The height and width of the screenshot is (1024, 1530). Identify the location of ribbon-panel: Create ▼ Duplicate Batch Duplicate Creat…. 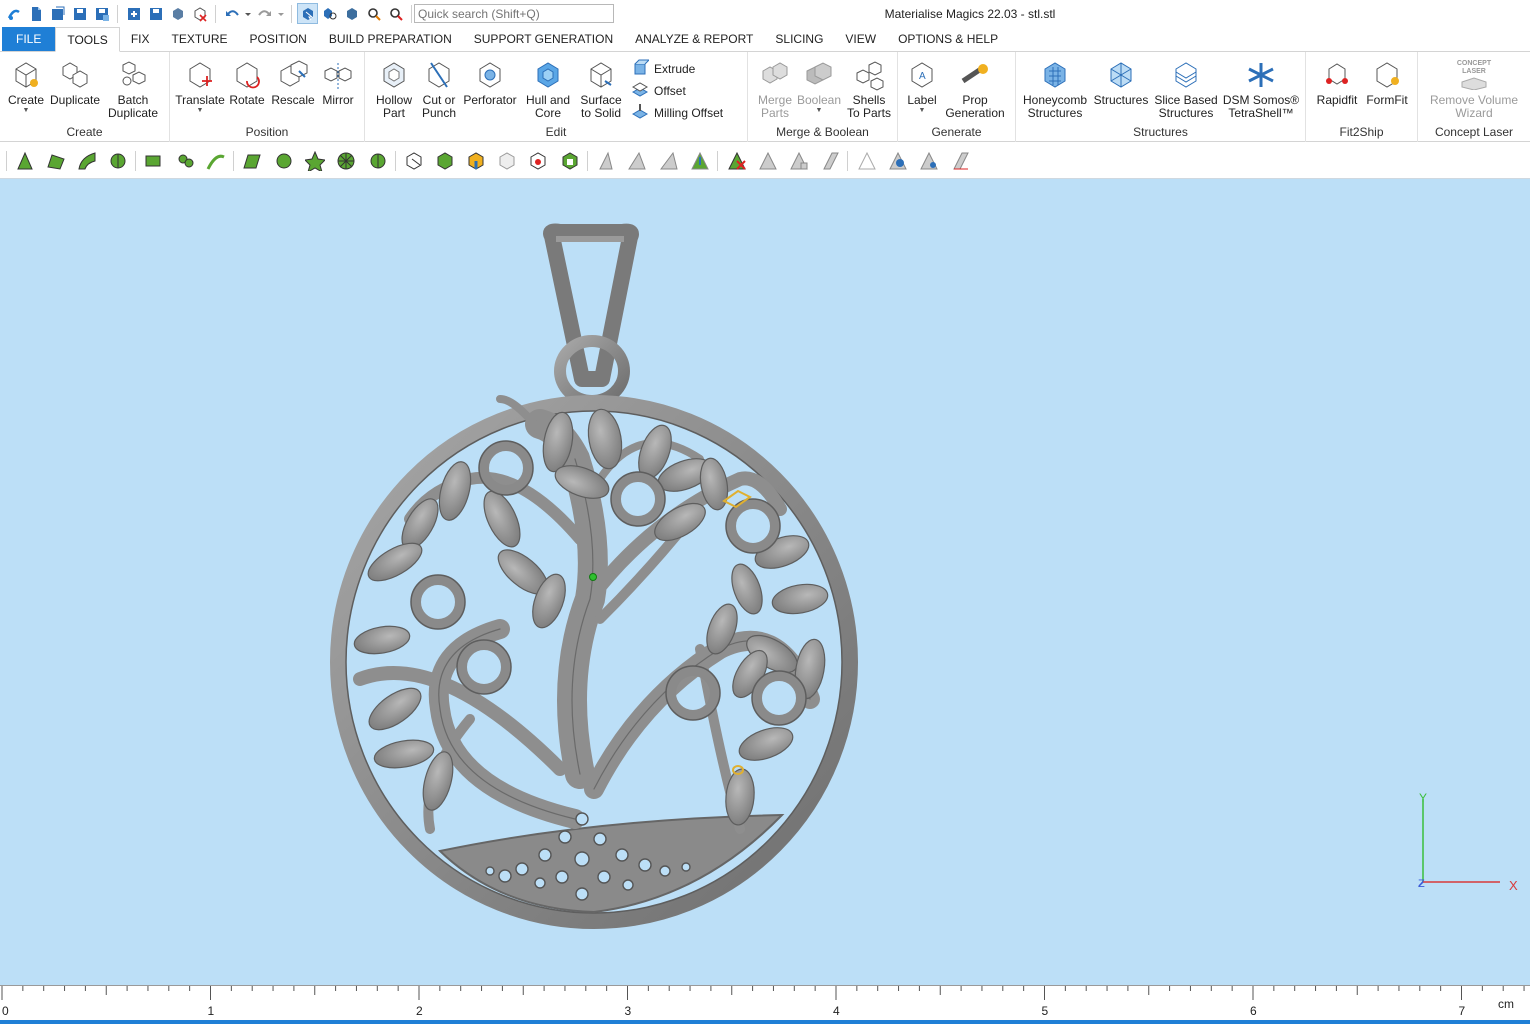
(765, 97).